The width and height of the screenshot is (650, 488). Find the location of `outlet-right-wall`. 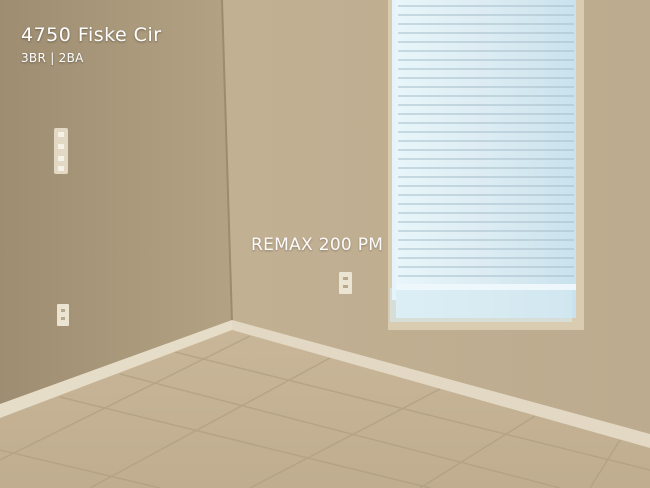

outlet-right-wall is located at coordinates (345, 283).